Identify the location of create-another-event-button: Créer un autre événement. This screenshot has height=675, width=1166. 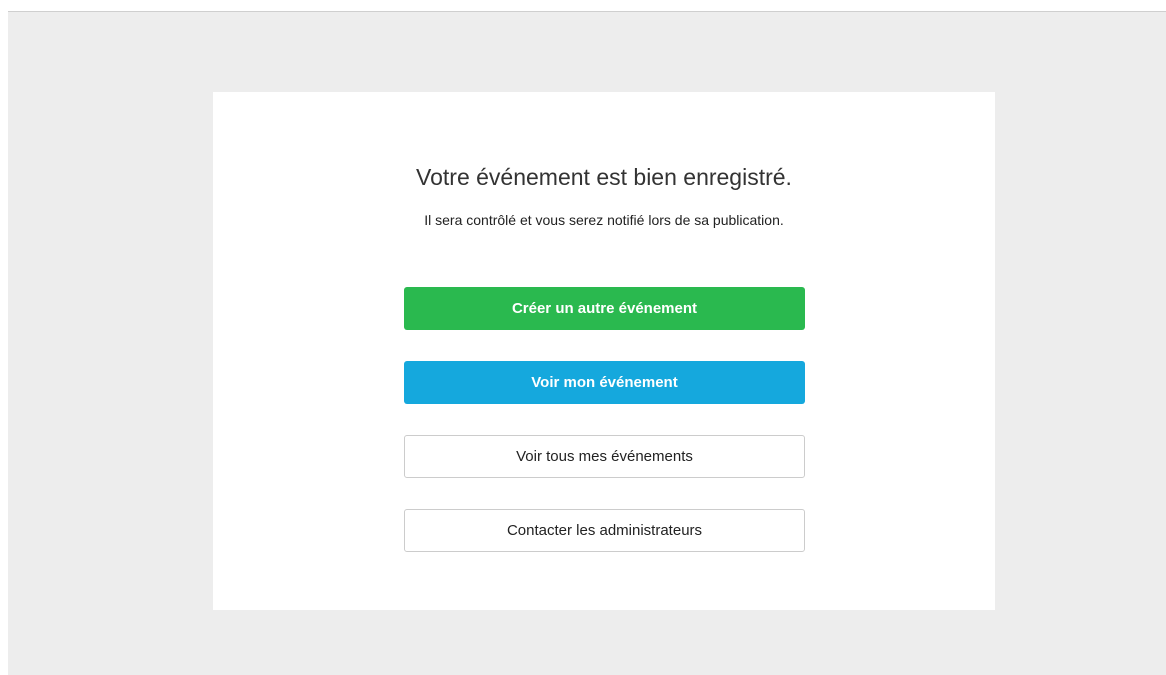
(604, 308).